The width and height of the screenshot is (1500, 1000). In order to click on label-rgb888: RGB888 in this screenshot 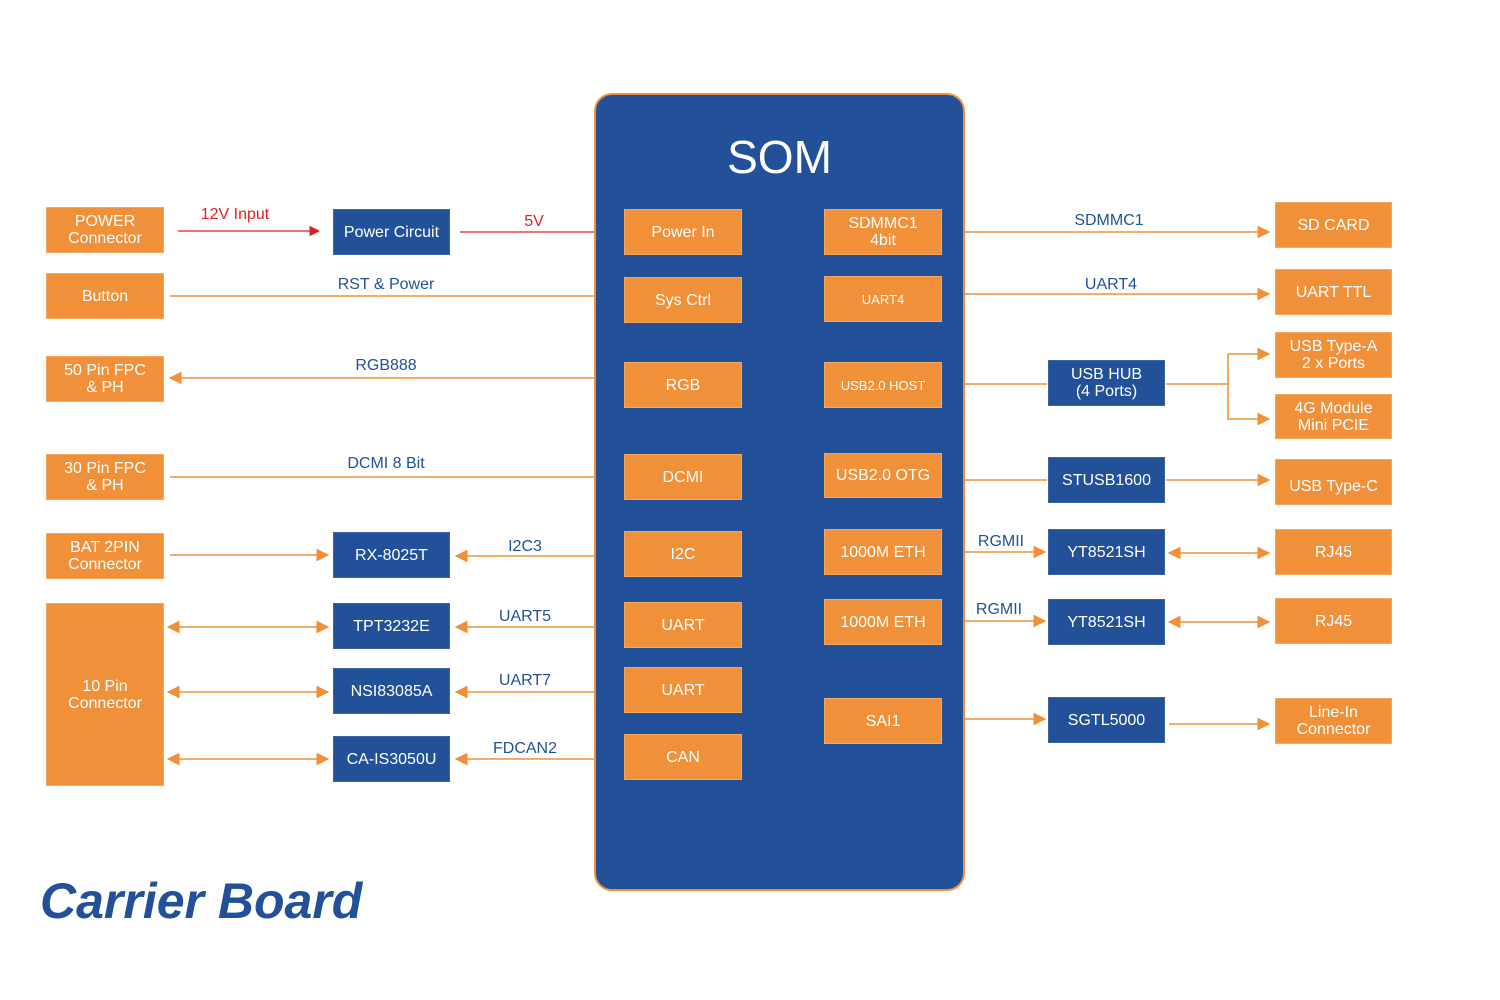, I will do `click(386, 365)`.